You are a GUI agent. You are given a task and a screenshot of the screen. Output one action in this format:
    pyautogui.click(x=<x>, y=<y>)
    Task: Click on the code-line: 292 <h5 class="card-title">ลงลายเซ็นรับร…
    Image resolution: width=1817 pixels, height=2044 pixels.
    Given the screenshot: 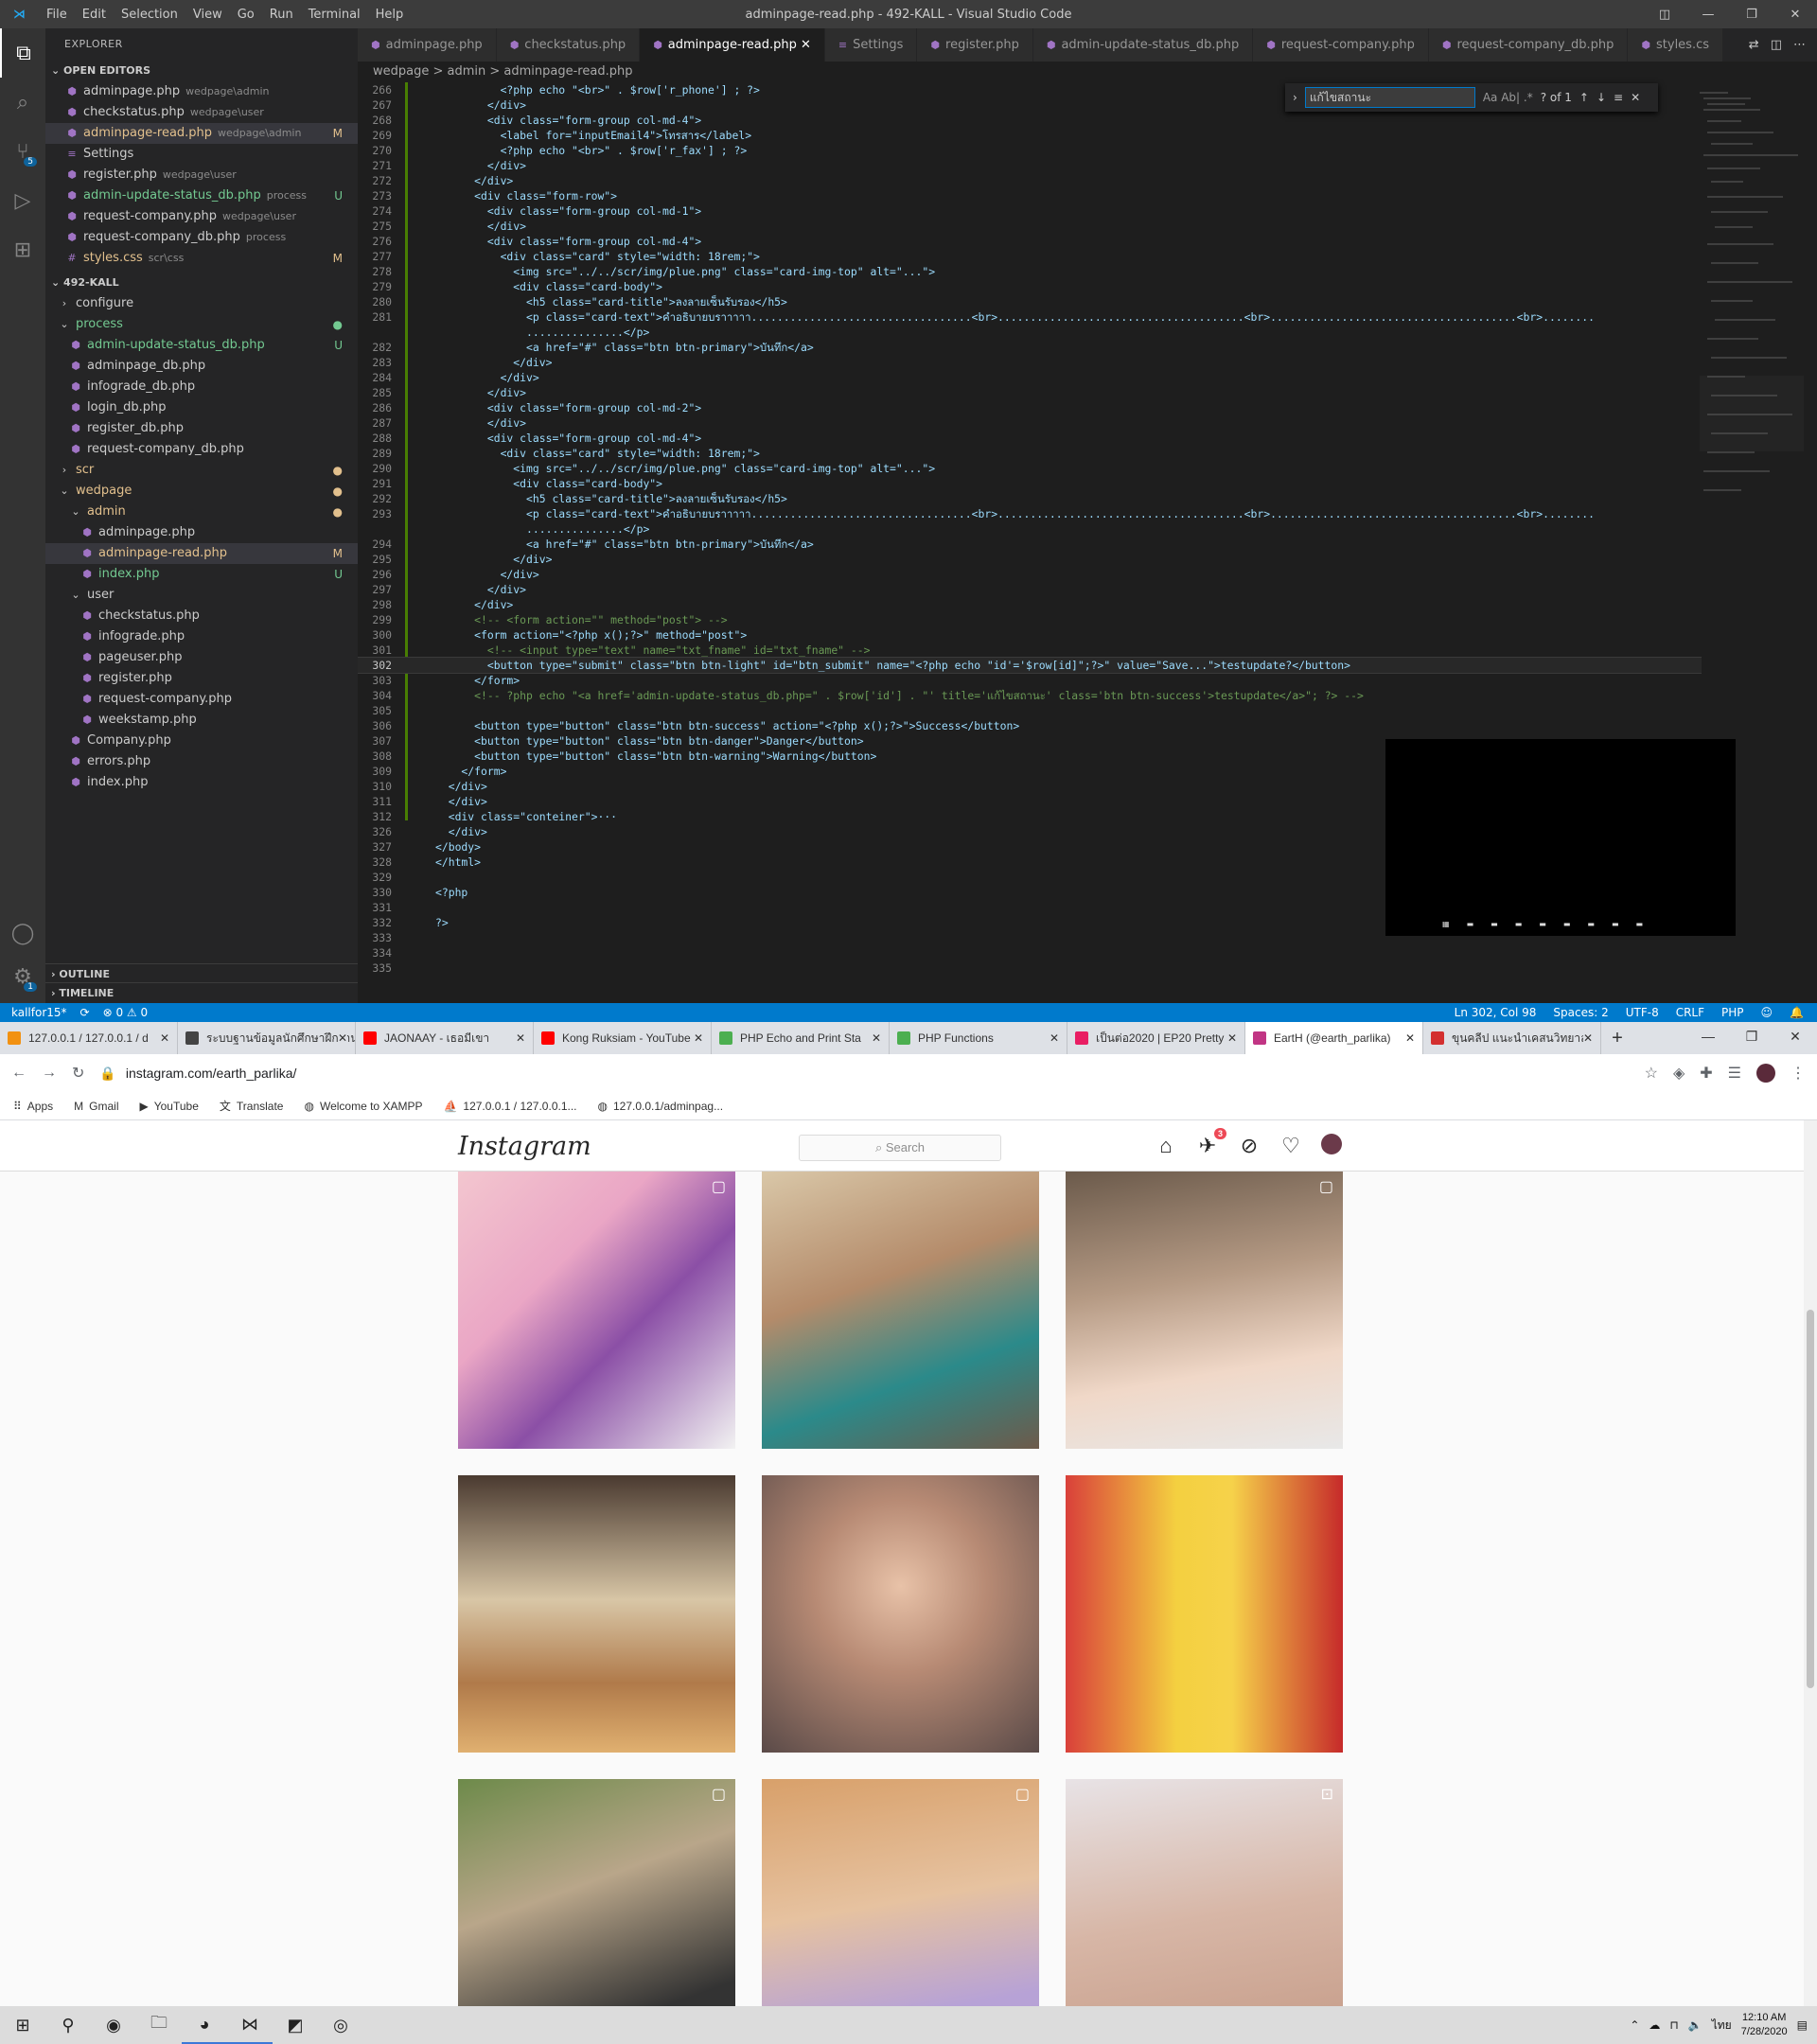 What is the action you would take?
    pyautogui.click(x=1030, y=498)
    